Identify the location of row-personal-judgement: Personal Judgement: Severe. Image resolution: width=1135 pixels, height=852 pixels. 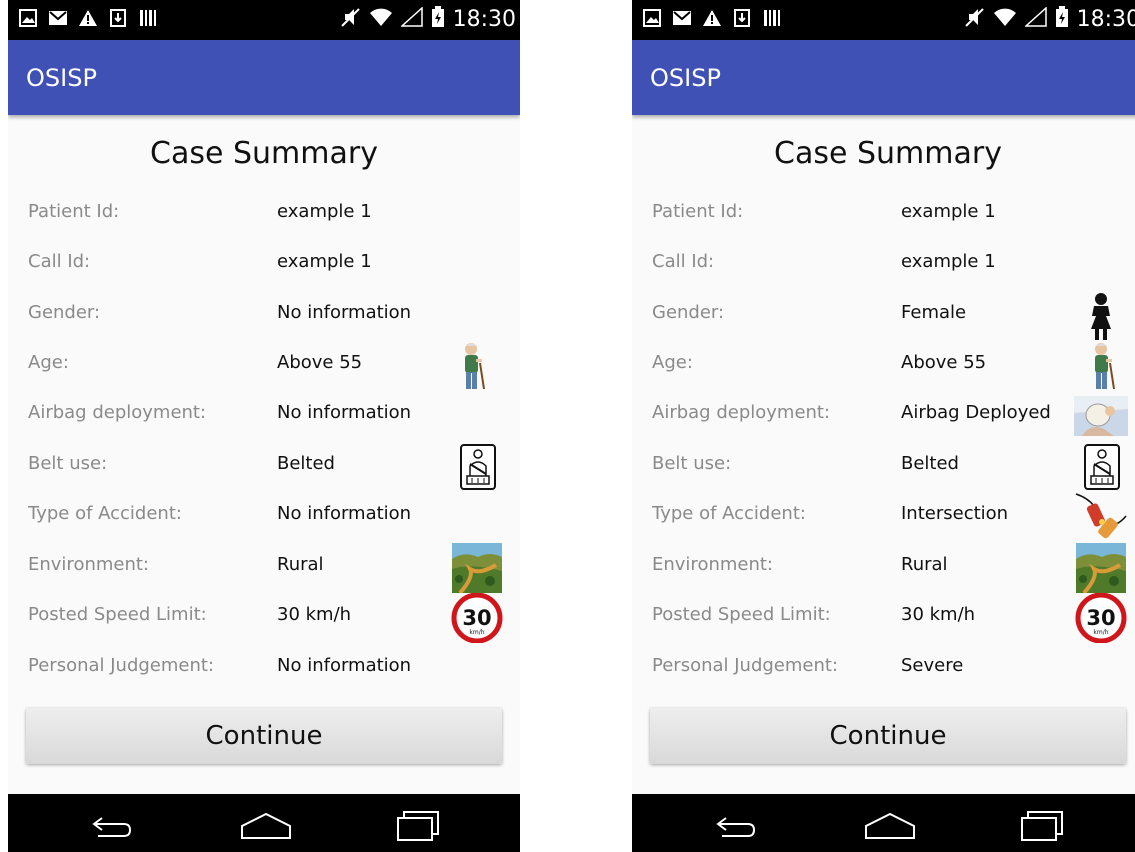
(883, 669).